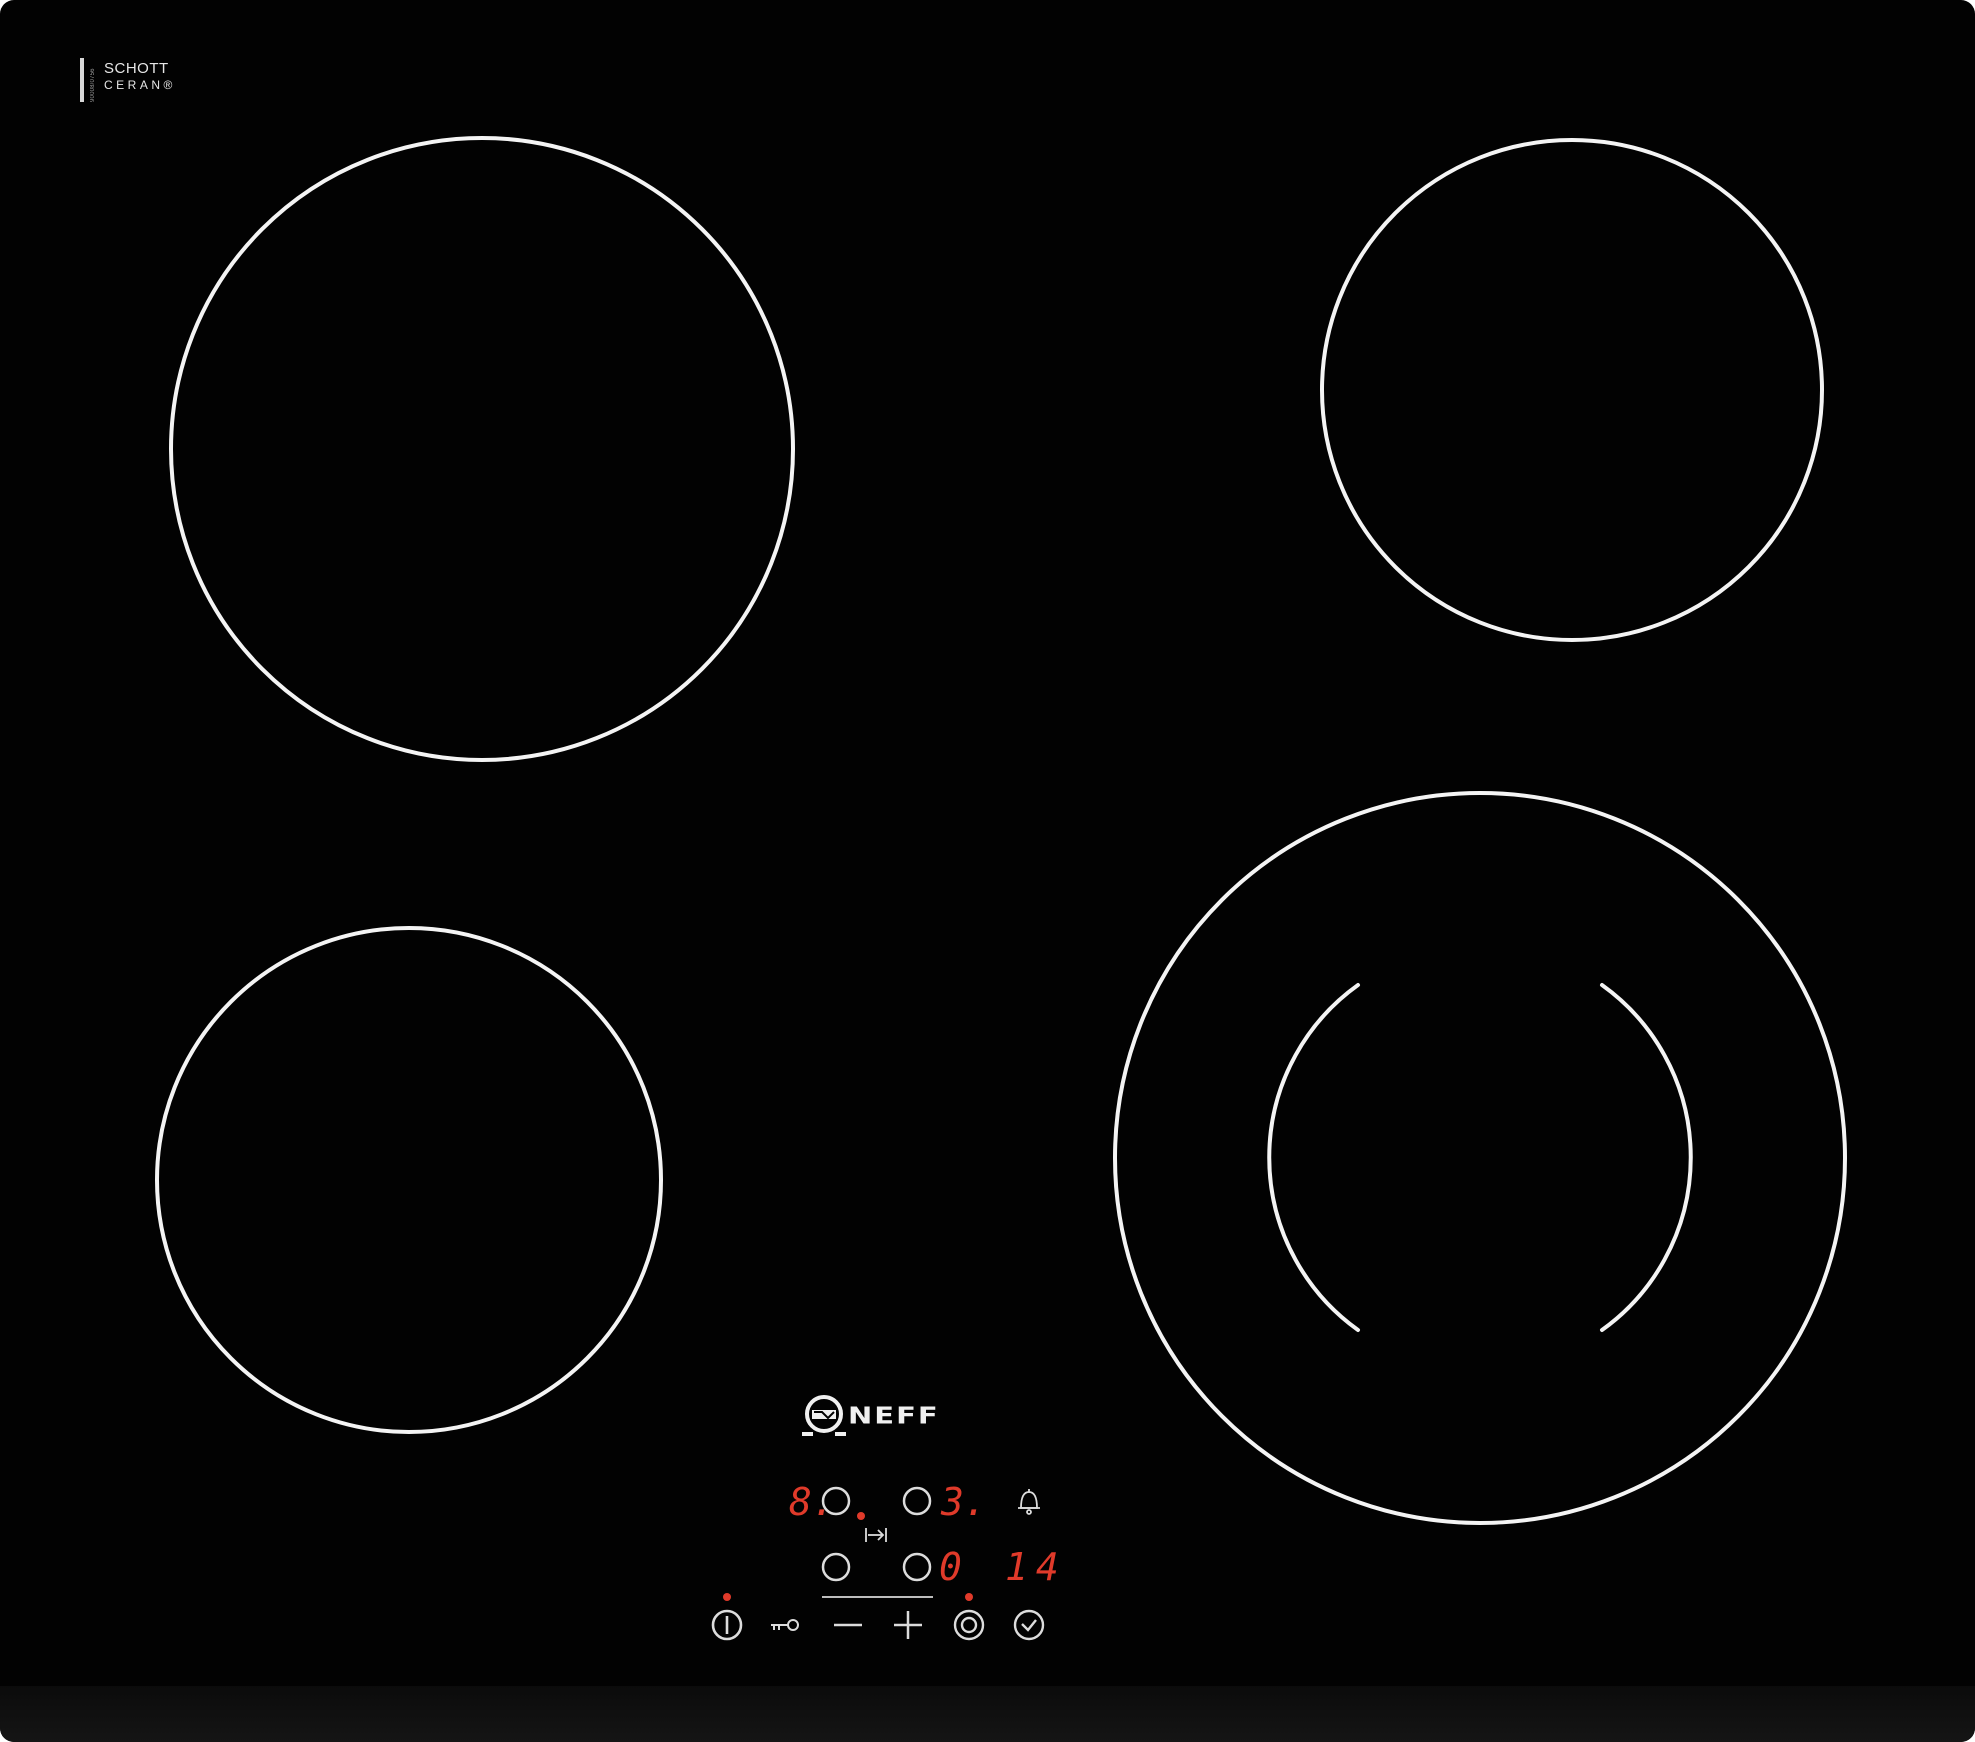 This screenshot has height=1742, width=1975. I want to click on power-icon, so click(727, 1625).